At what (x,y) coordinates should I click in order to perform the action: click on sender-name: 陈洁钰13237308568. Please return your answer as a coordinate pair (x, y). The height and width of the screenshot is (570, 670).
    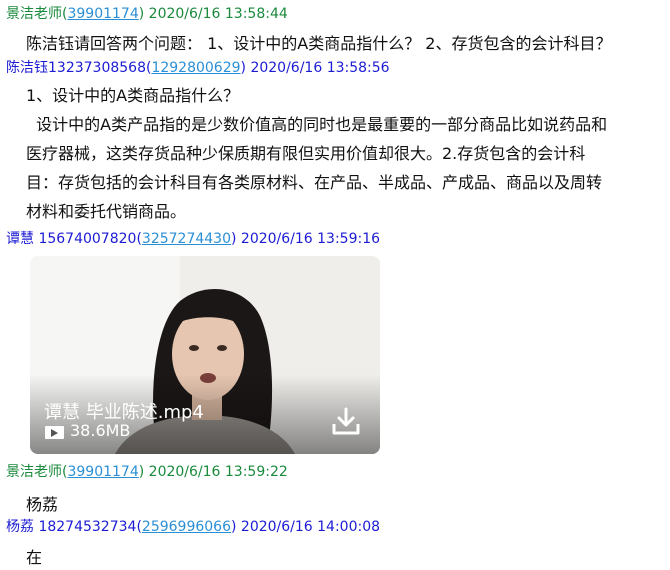
    Looking at the image, I should click on (76, 68).